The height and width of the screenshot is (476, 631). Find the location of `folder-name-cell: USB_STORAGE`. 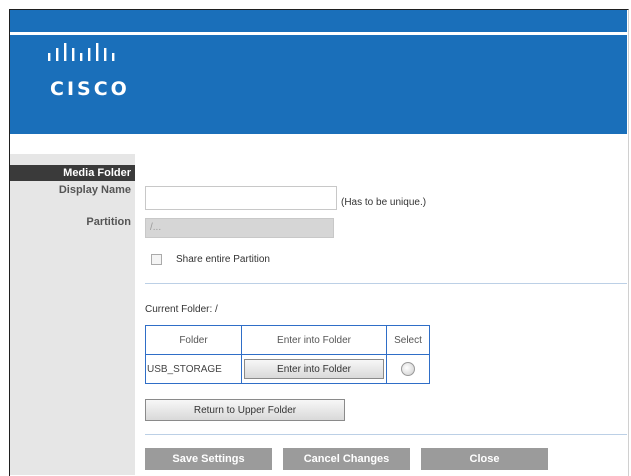

folder-name-cell: USB_STORAGE is located at coordinates (193, 369).